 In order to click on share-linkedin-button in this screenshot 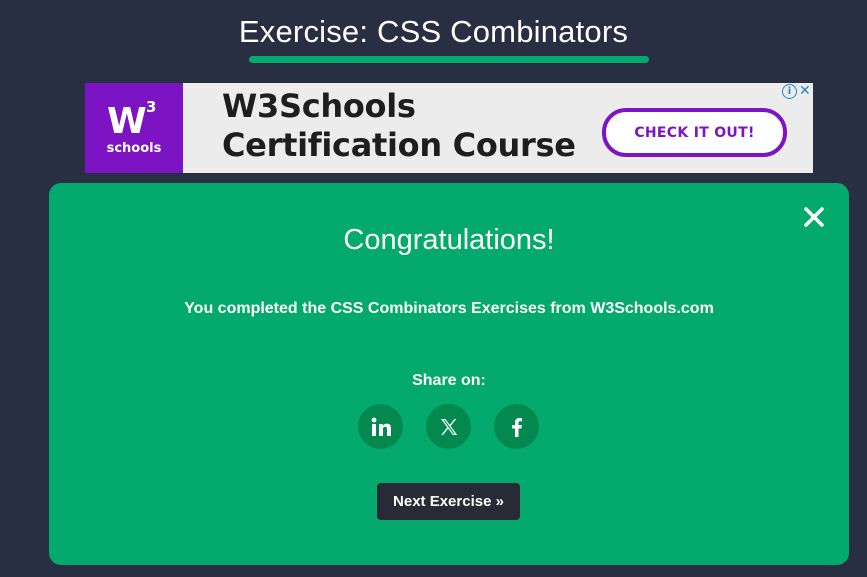, I will do `click(380, 426)`.